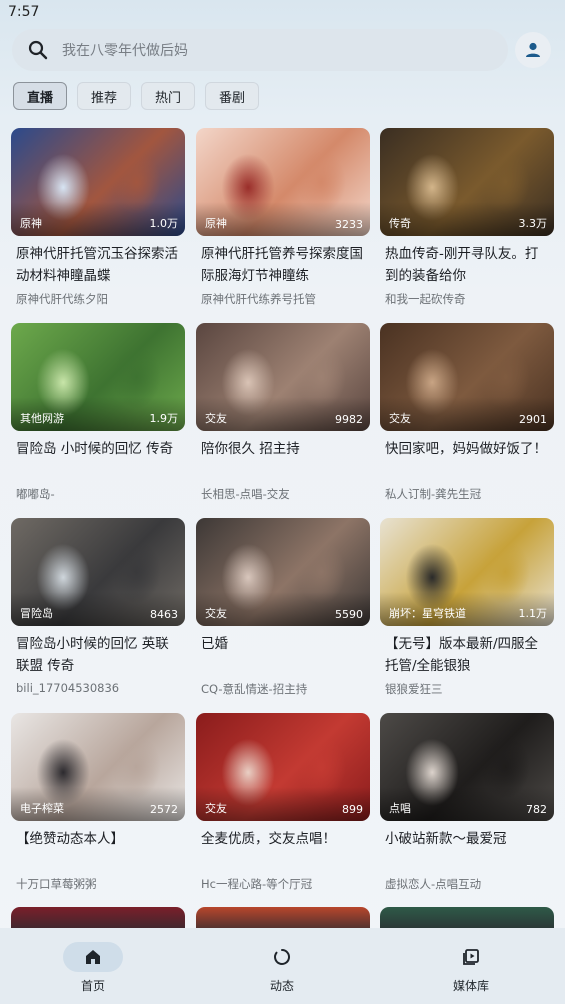 This screenshot has height=1004, width=565. I want to click on media-library-icon, so click(471, 957).